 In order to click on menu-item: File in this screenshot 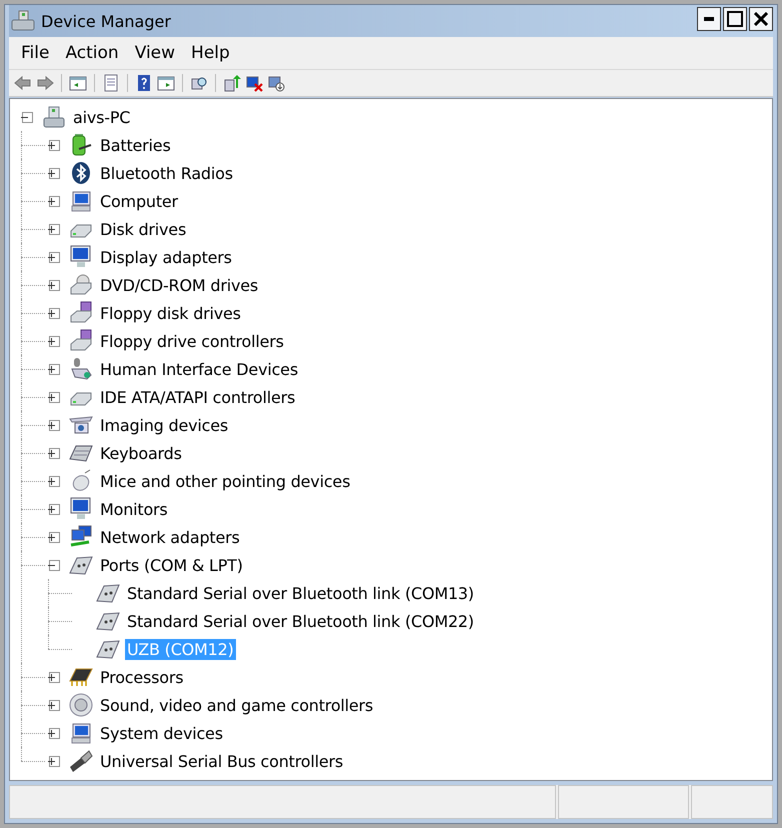, I will do `click(35, 53)`.